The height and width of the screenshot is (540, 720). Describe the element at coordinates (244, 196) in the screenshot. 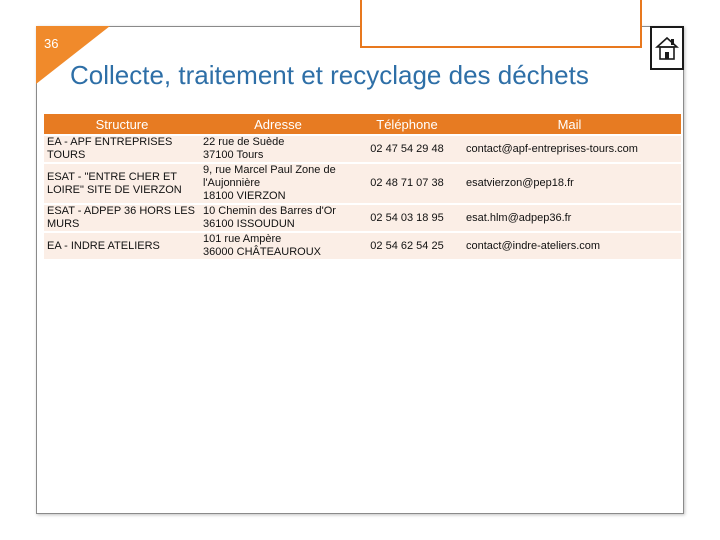

I see `address-line: 18100 VIERZON` at that location.